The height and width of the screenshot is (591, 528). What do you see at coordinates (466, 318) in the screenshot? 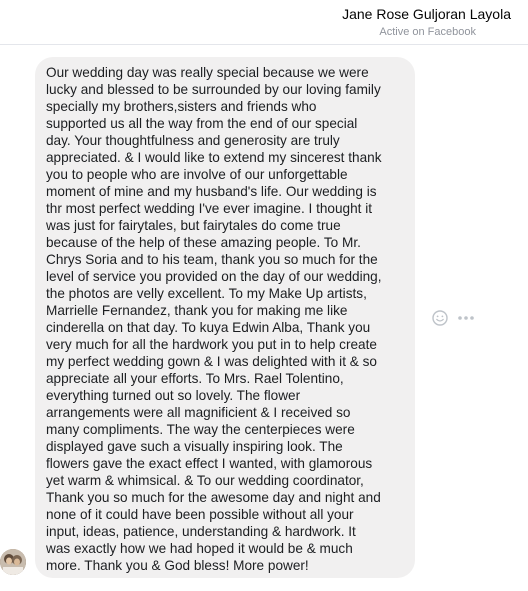
I see `more-options-icon` at bounding box center [466, 318].